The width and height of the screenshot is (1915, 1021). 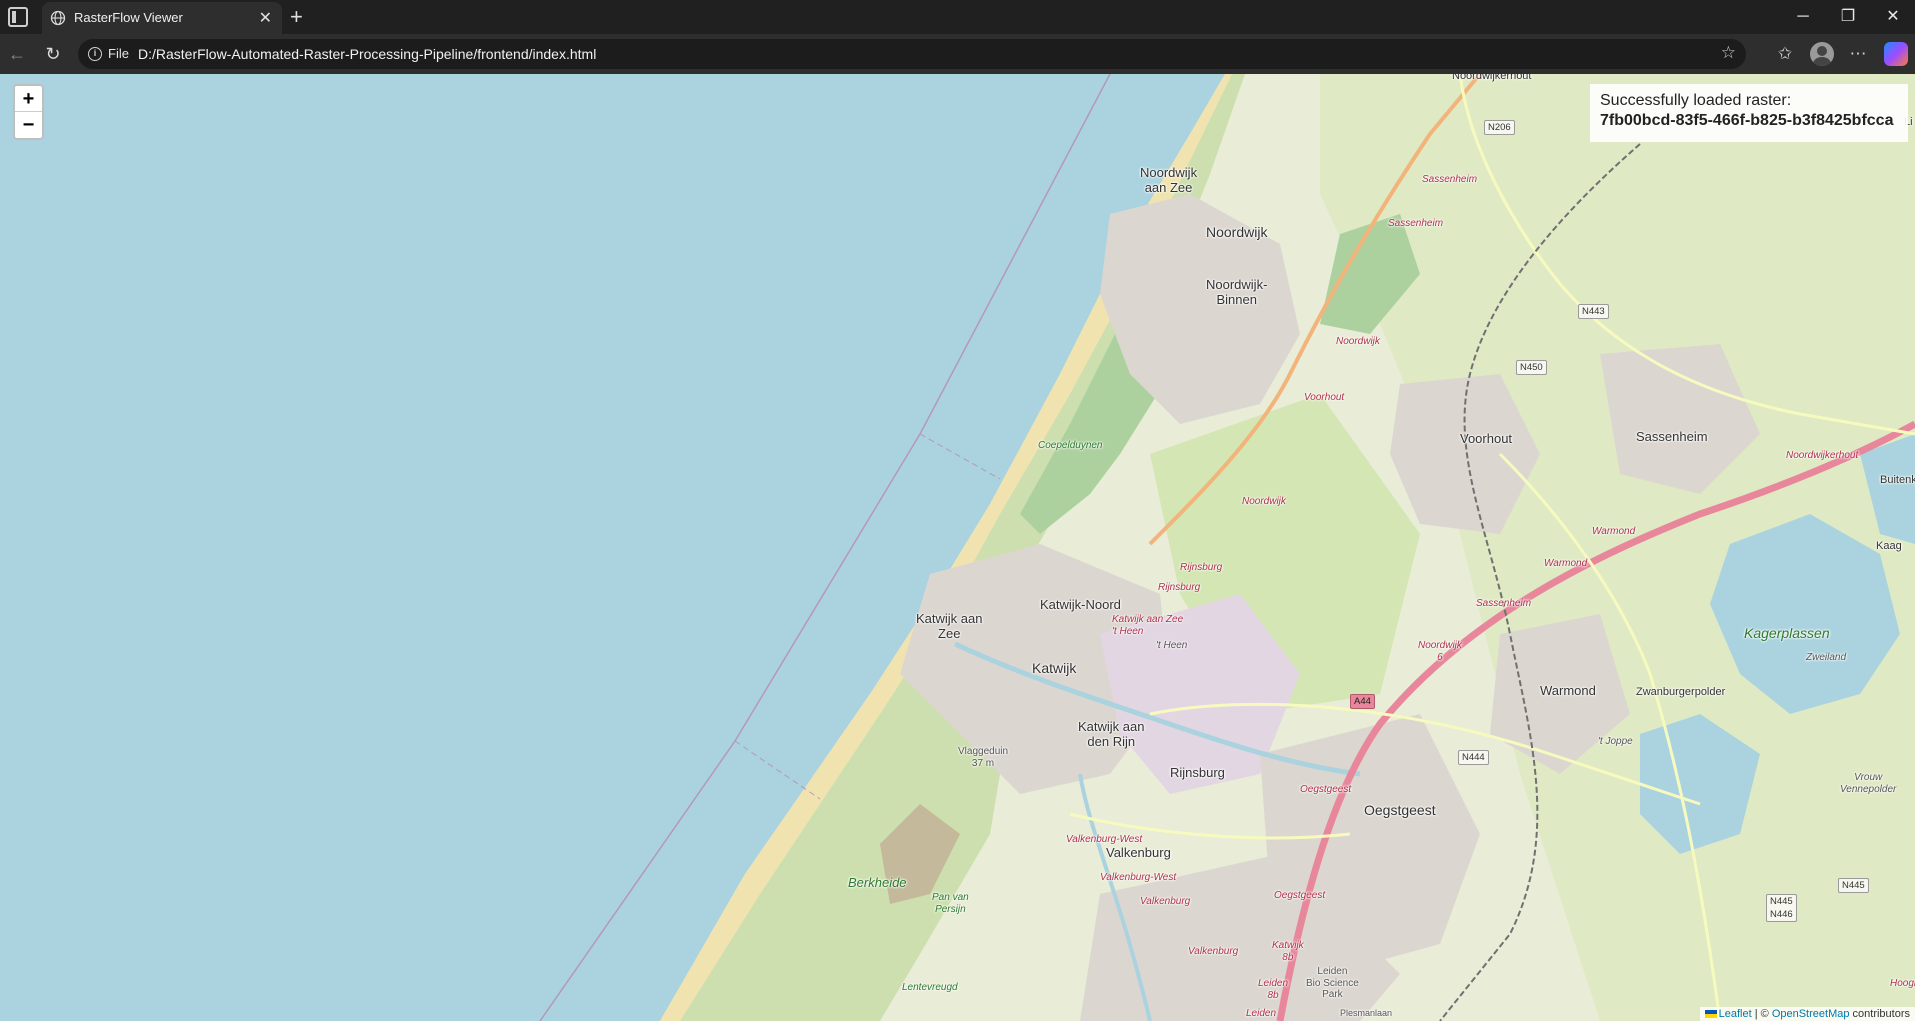 What do you see at coordinates (949, 626) in the screenshot?
I see `place-label: Katwijk aan Zee` at bounding box center [949, 626].